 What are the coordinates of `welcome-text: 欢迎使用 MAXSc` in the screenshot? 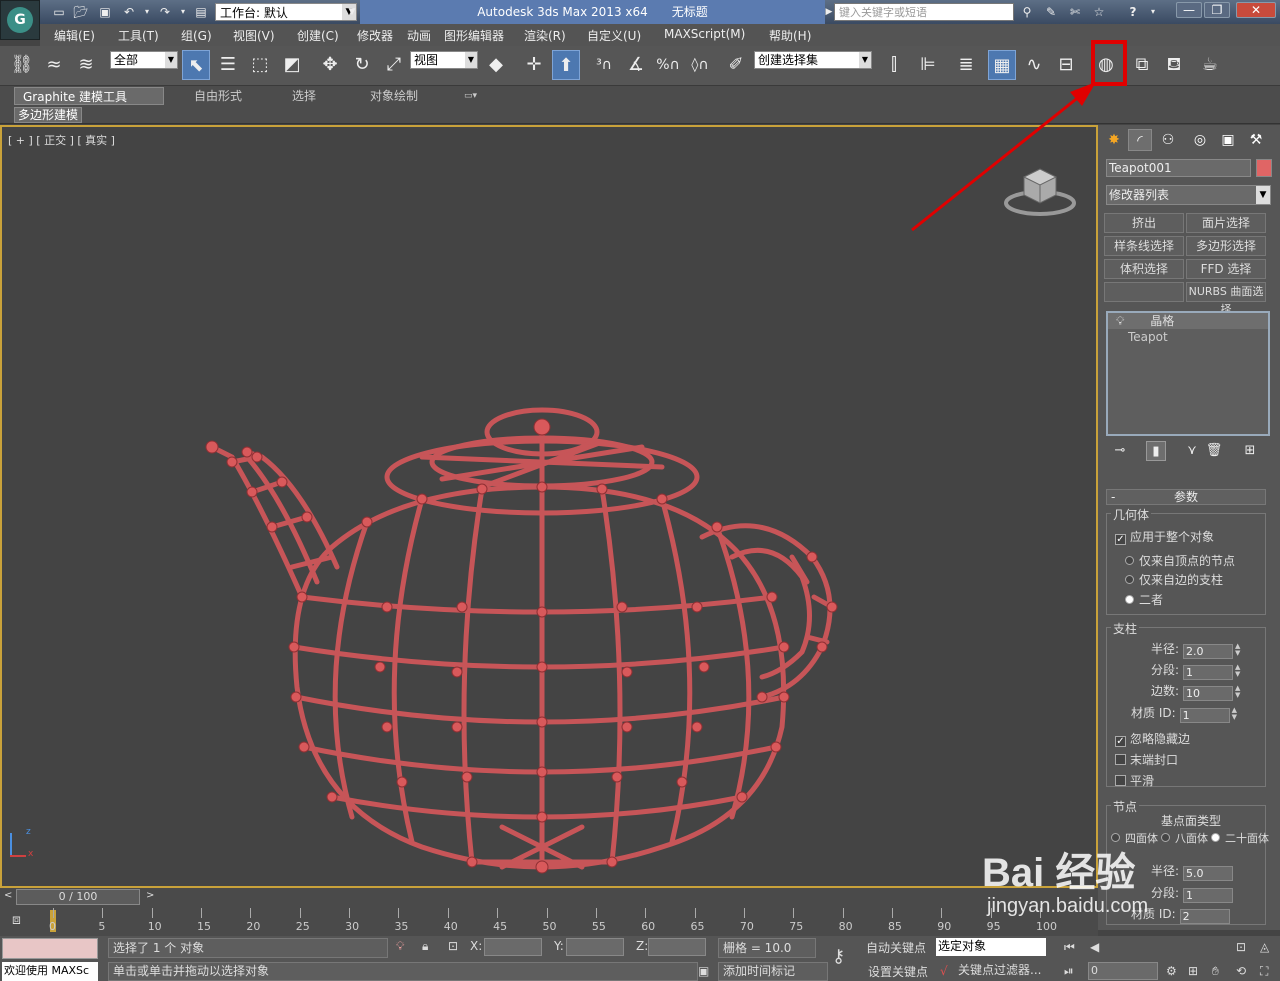 It's located at (50, 971).